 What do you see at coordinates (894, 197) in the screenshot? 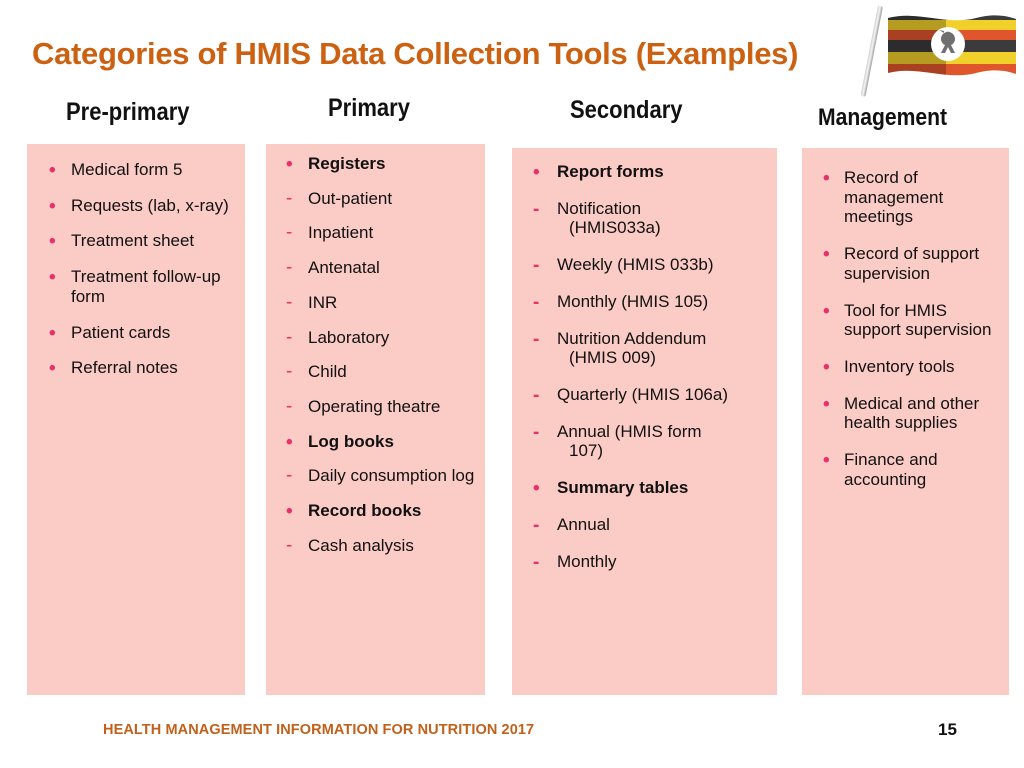
I see `list-item-label: Record of management meetings` at bounding box center [894, 197].